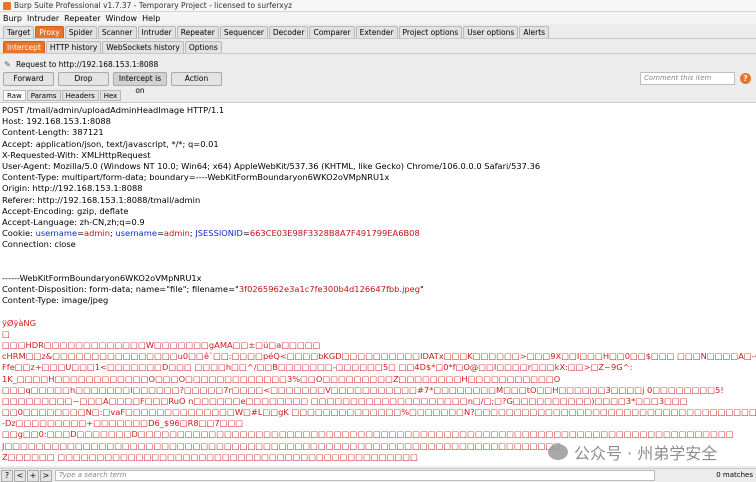  I want to click on request-line: Accept-Encoding: gzip, deflate, so click(65, 210).